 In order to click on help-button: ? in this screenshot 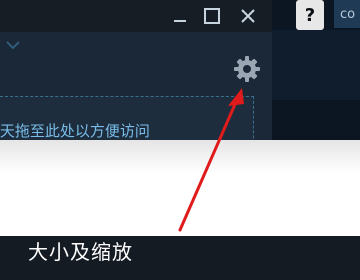, I will do `click(310, 15)`.